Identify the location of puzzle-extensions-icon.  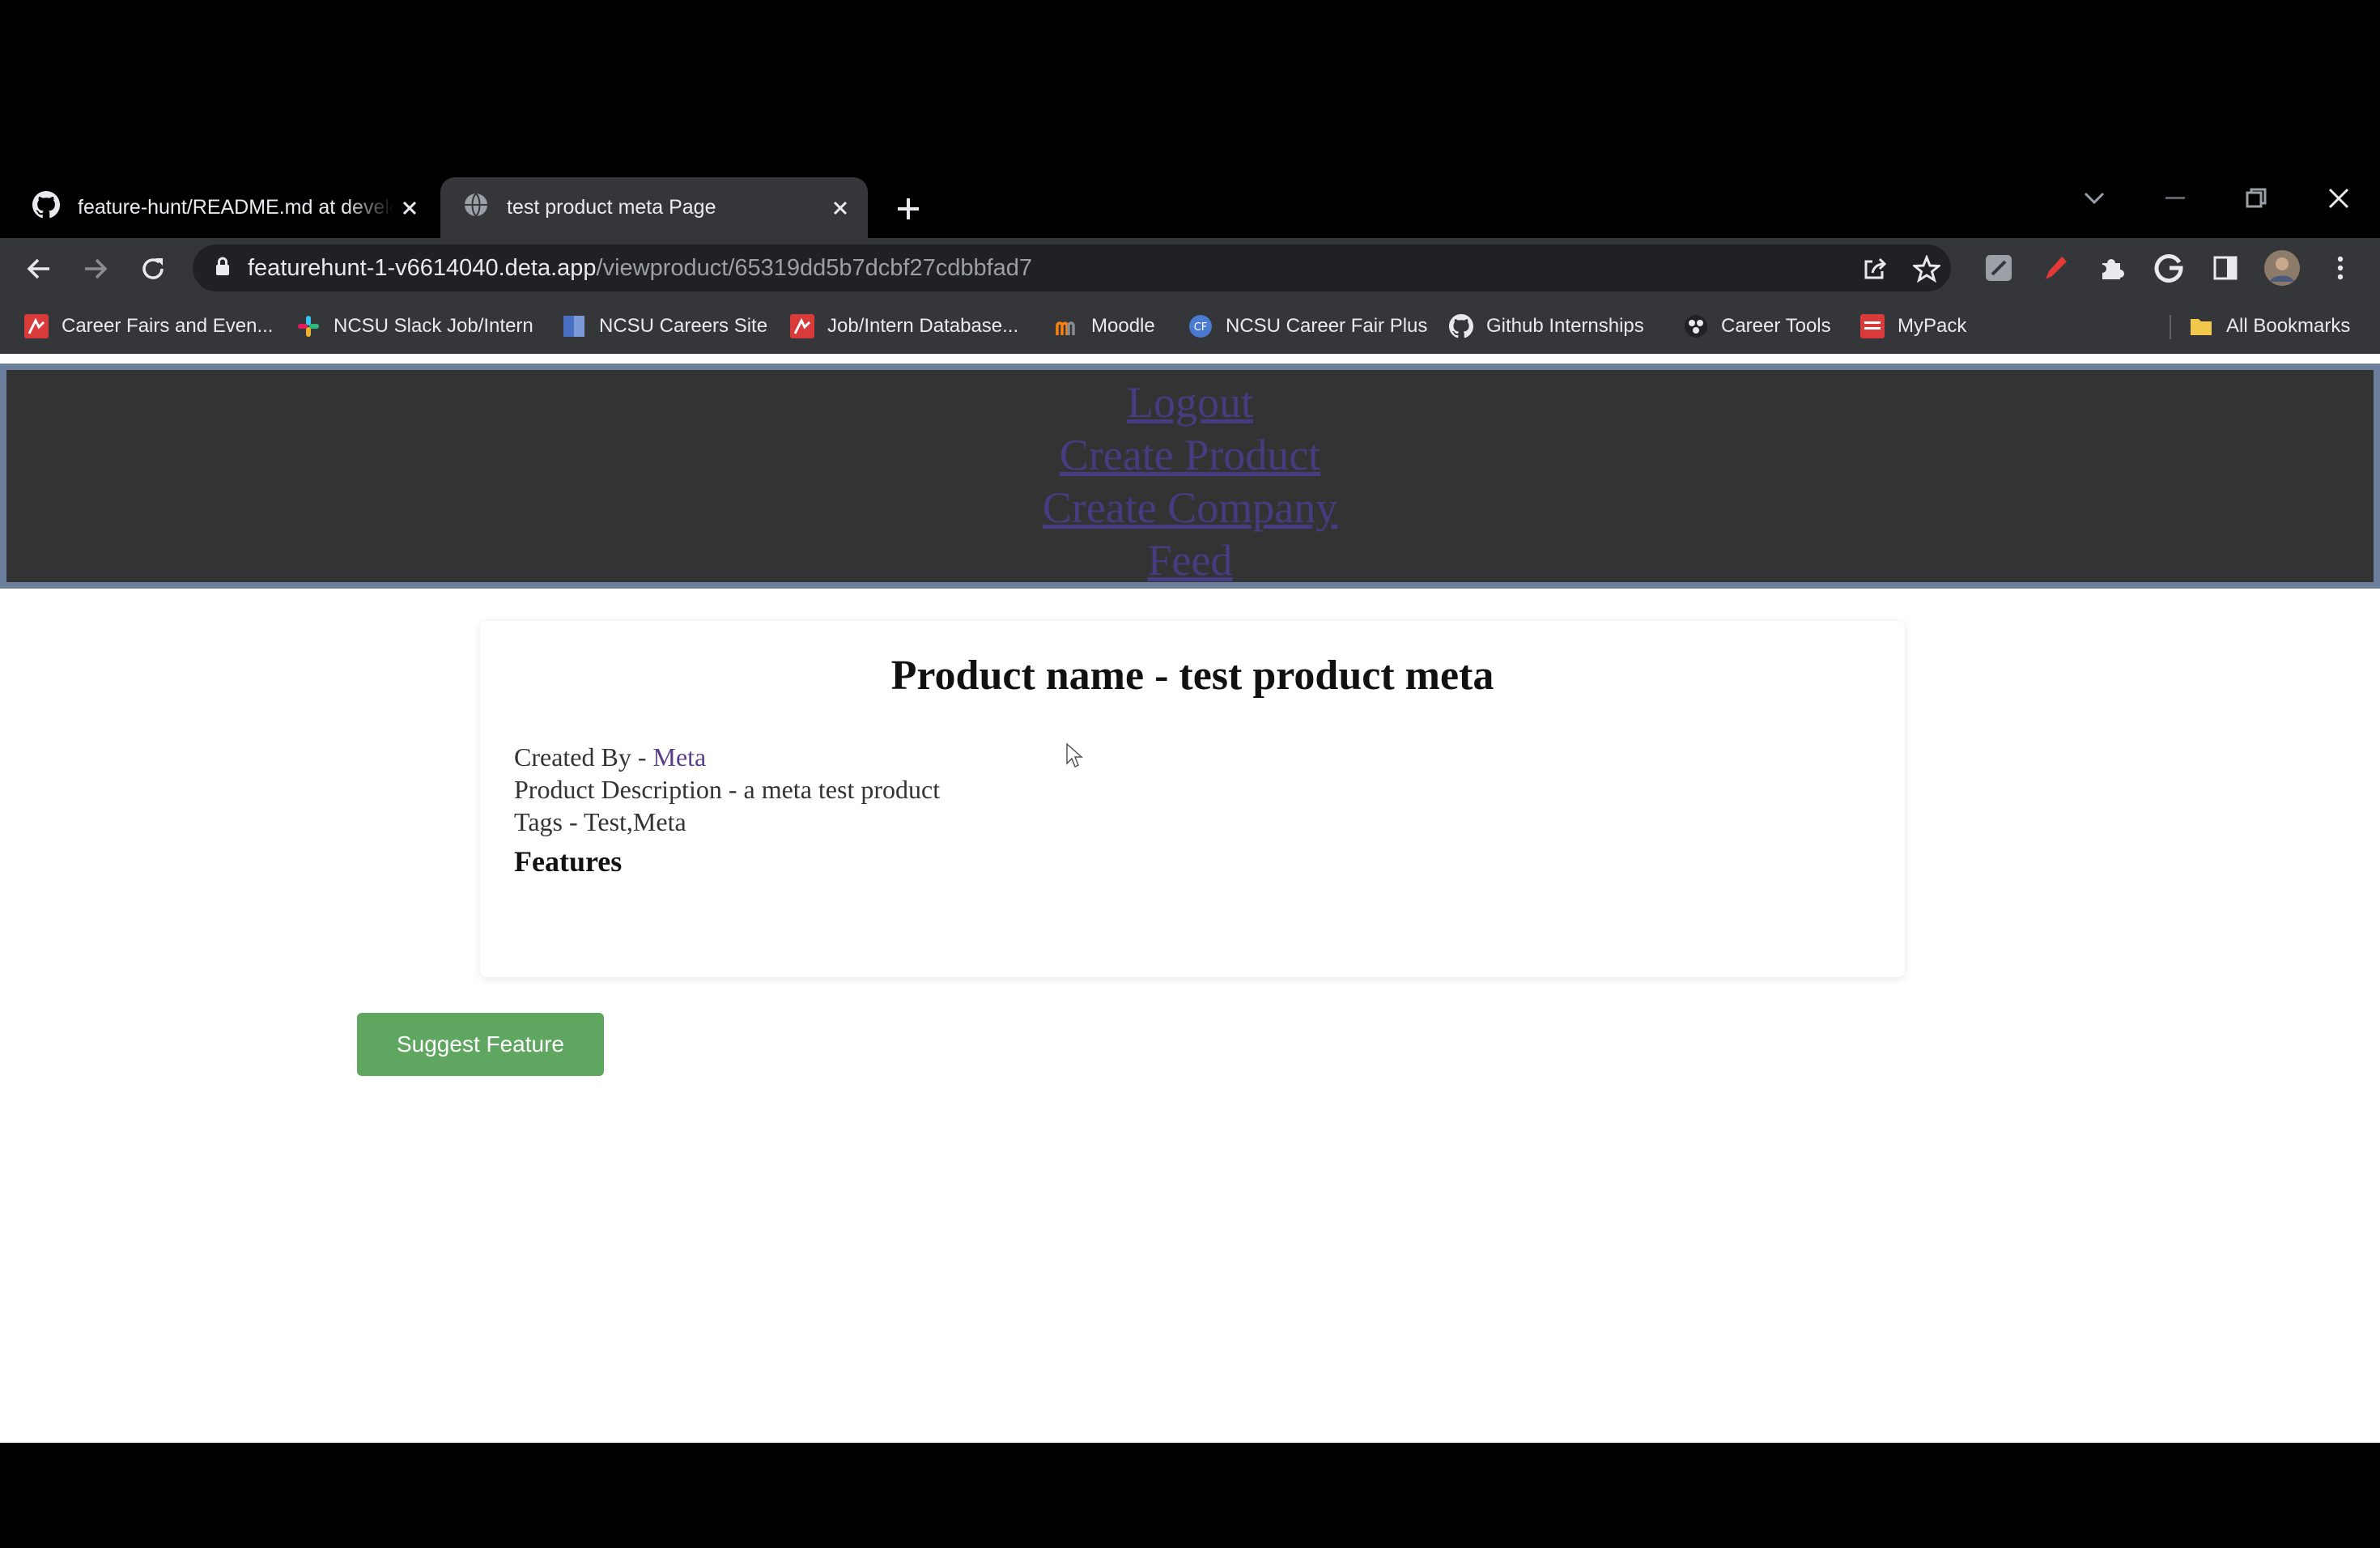
(2112, 268).